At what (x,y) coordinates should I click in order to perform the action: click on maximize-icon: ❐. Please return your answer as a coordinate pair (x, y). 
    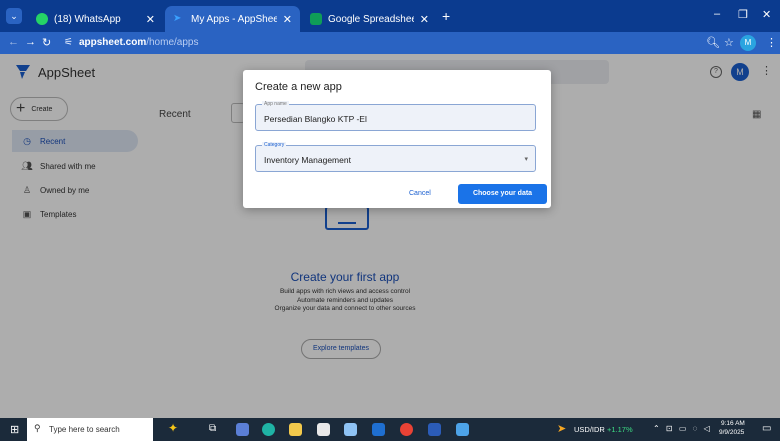
    Looking at the image, I should click on (743, 14).